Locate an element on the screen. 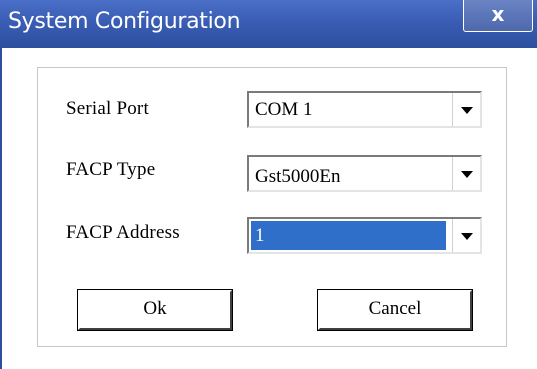 This screenshot has height=369, width=537. facp-address-dropdown-button is located at coordinates (466, 235).